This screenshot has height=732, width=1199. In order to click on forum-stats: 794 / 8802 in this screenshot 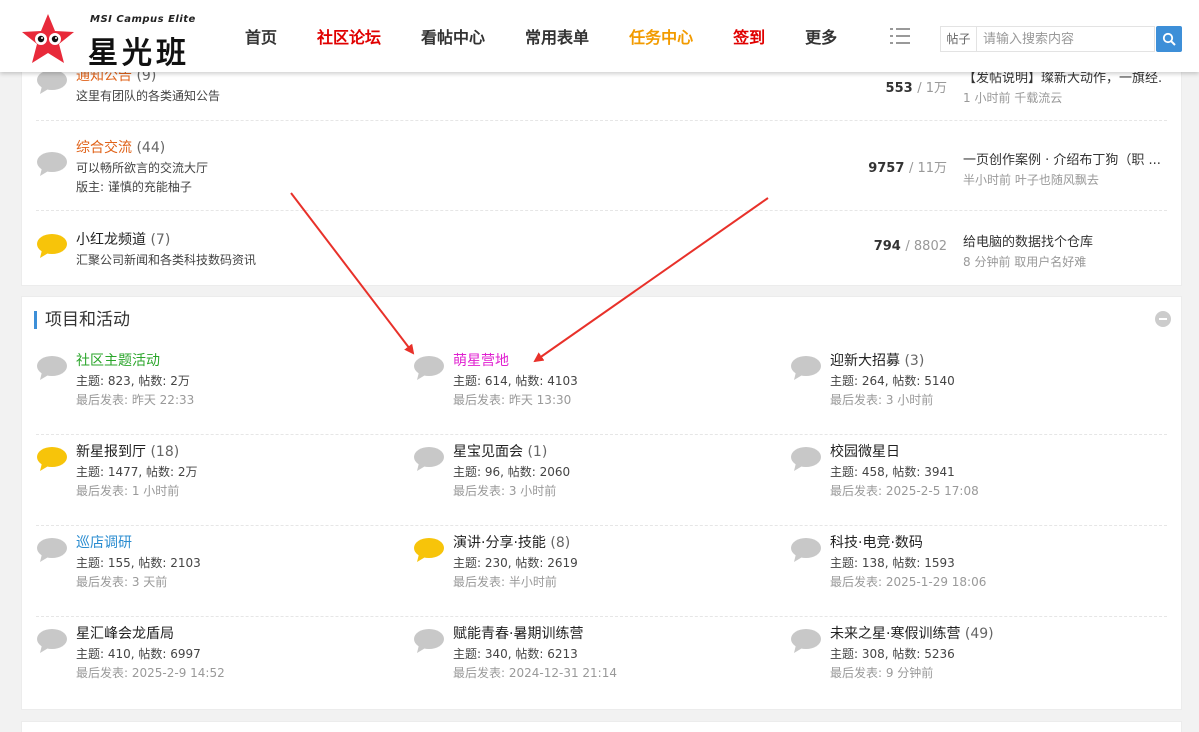, I will do `click(910, 246)`.